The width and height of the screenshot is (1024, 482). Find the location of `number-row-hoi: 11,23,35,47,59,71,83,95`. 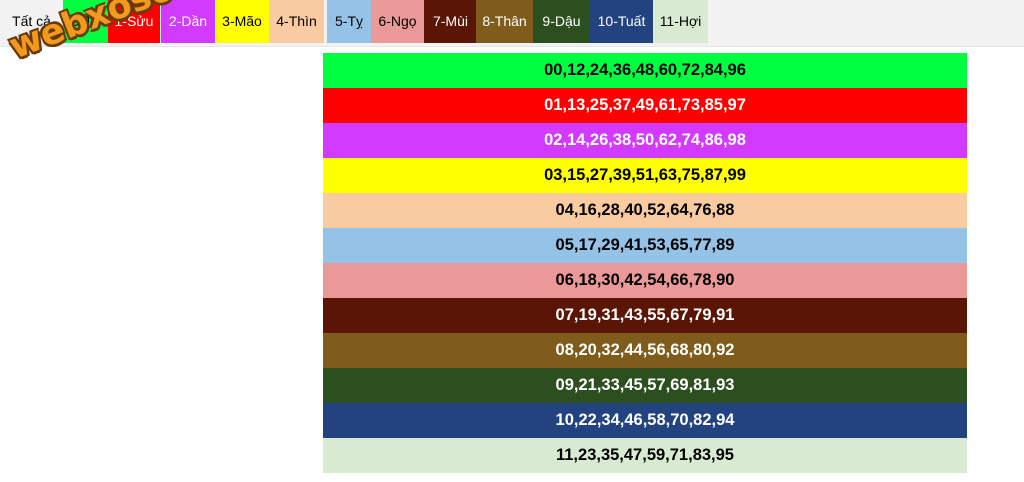

number-row-hoi: 11,23,35,47,59,71,83,95 is located at coordinates (645, 455).